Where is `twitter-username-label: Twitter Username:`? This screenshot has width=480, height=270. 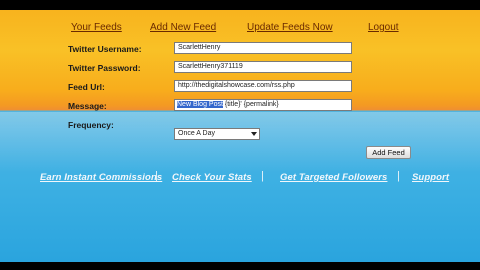
twitter-username-label: Twitter Username: is located at coordinates (105, 49).